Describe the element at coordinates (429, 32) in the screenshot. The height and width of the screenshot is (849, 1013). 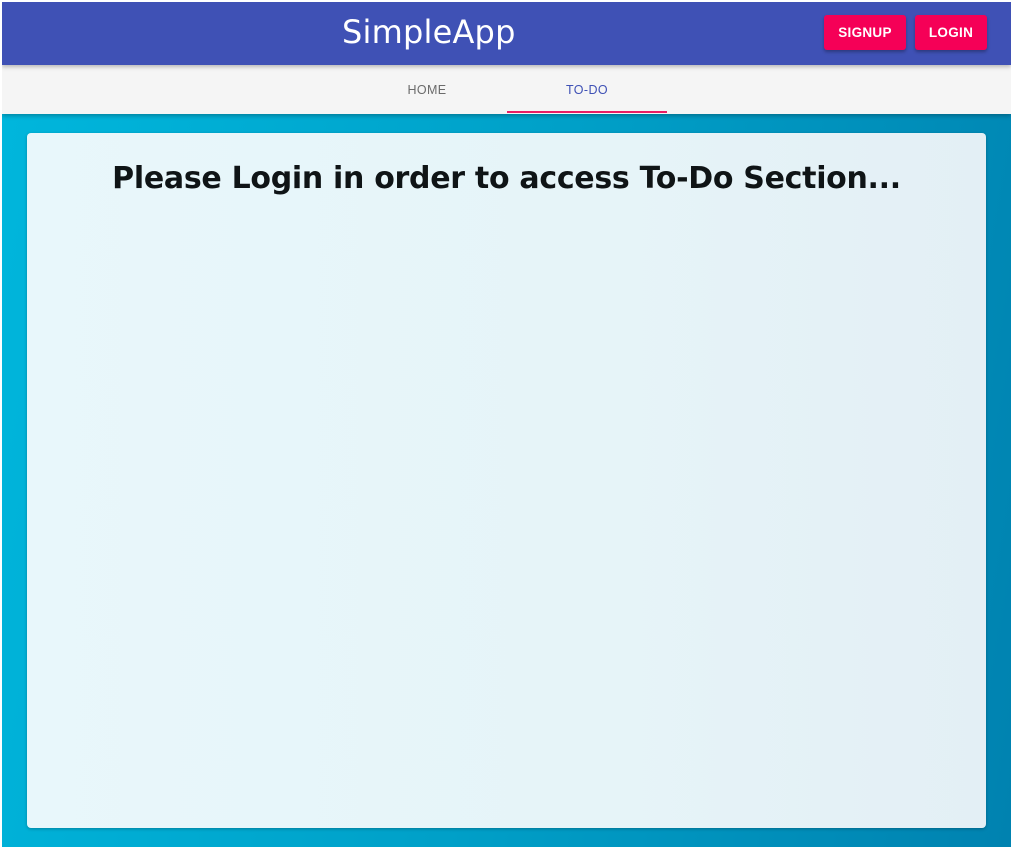
I see `app-title: SimpleApp` at that location.